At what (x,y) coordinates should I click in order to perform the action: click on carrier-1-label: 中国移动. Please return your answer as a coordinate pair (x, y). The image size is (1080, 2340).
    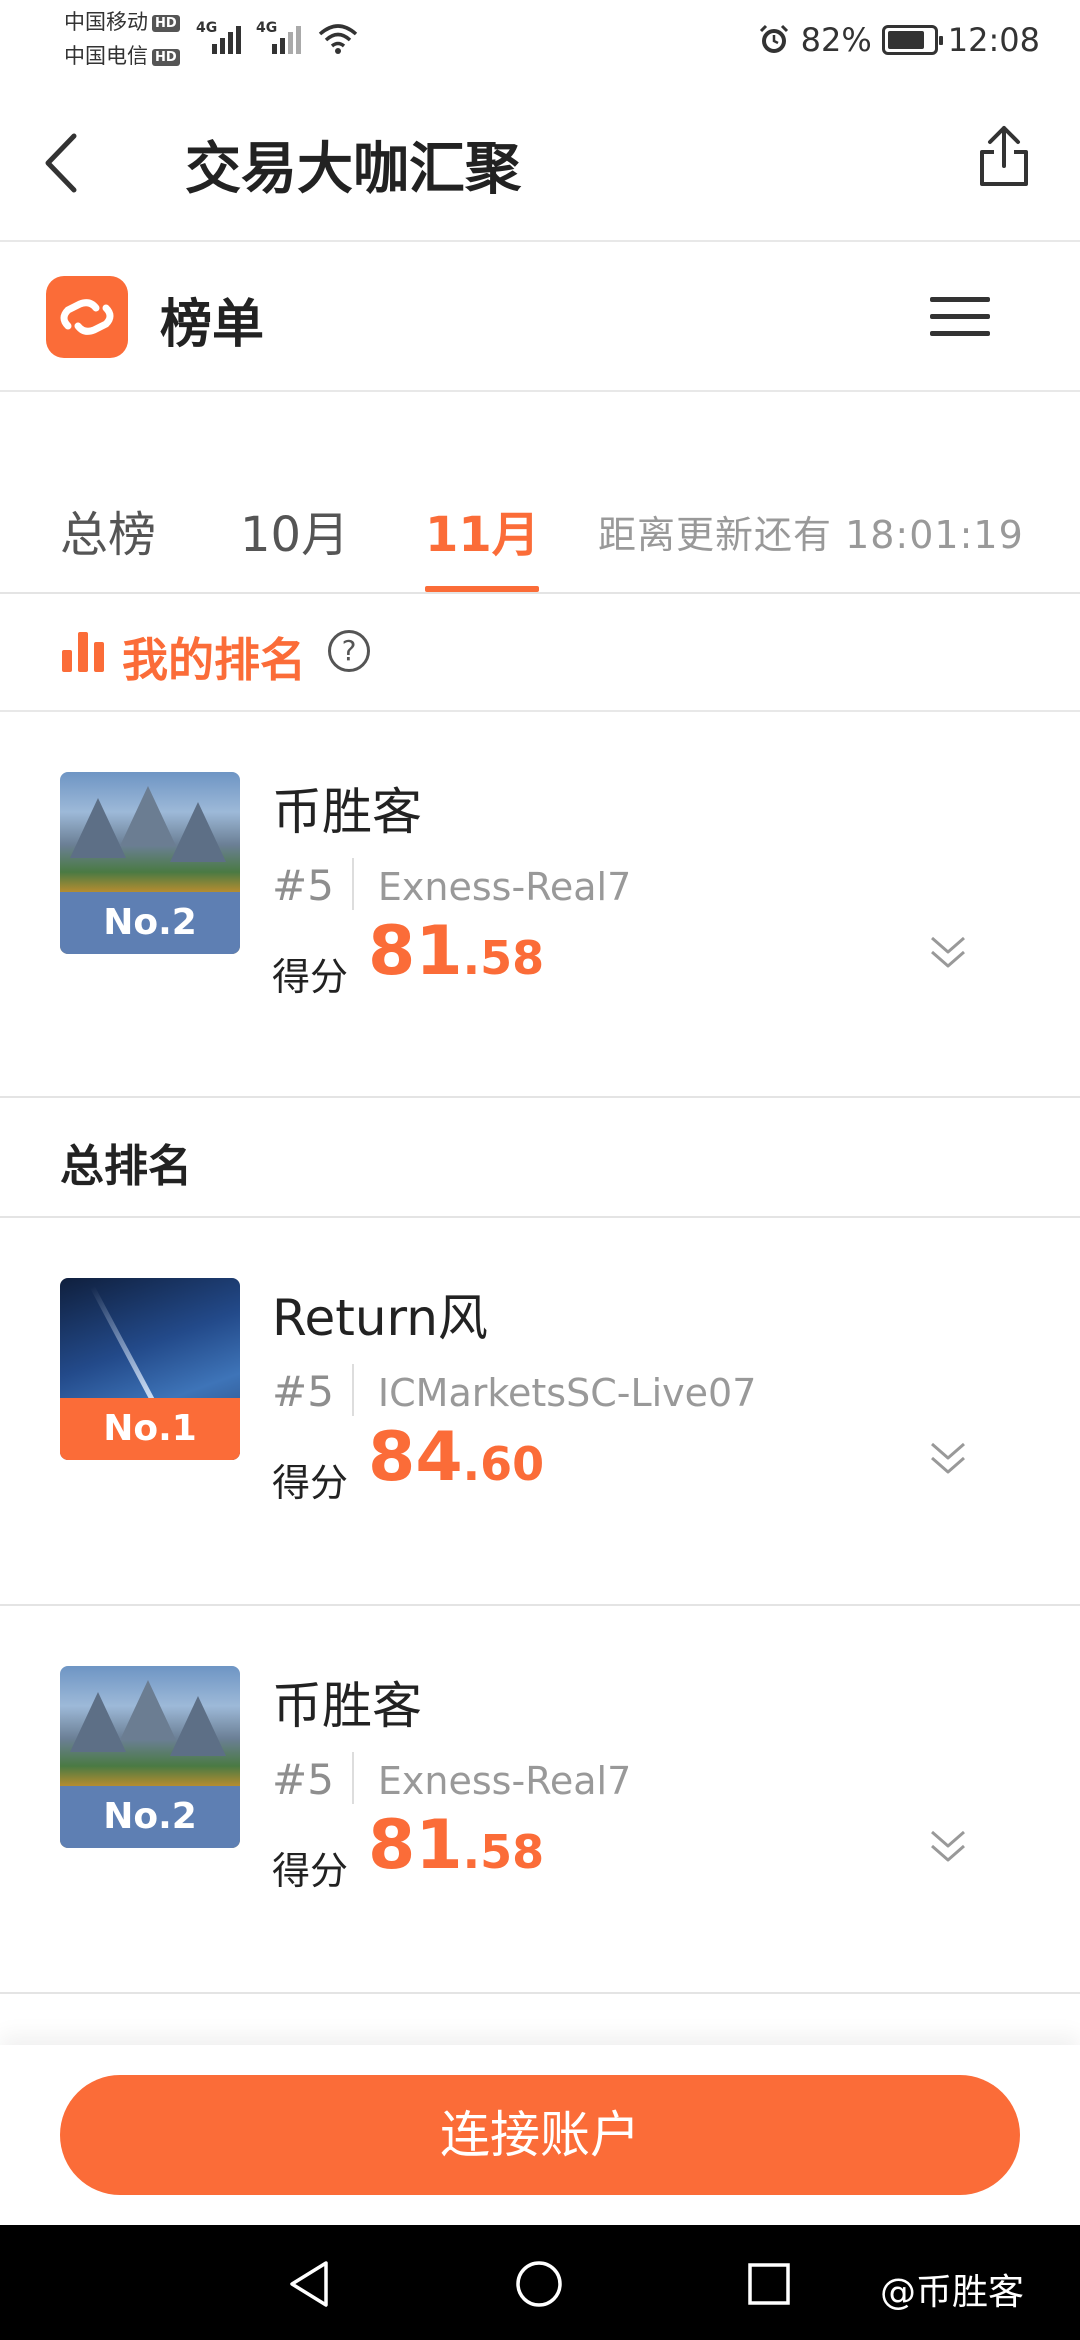
    Looking at the image, I should click on (106, 22).